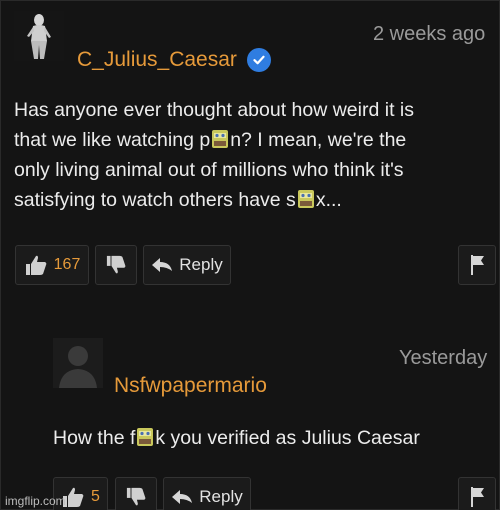  Describe the element at coordinates (259, 60) in the screenshot. I see `verified-check-icon` at that location.